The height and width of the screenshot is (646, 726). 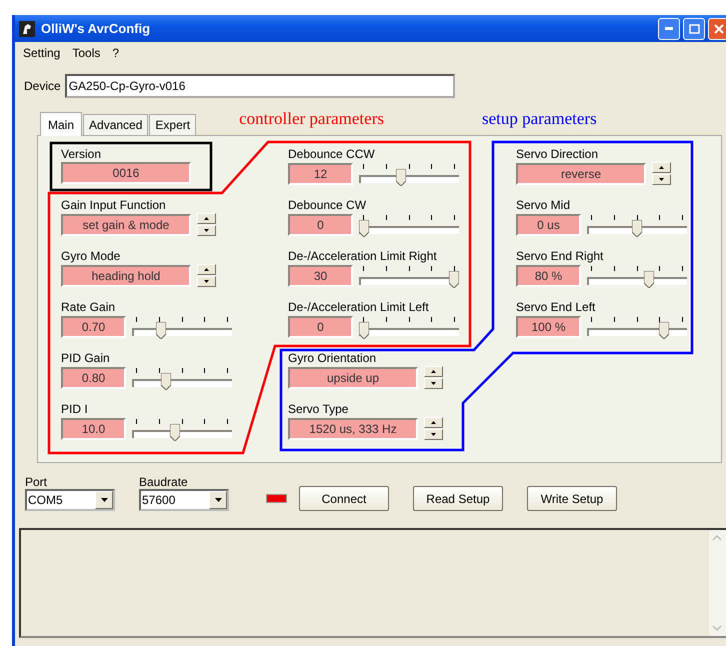 What do you see at coordinates (311, 119) in the screenshot?
I see `annotation-label: controller parameters` at bounding box center [311, 119].